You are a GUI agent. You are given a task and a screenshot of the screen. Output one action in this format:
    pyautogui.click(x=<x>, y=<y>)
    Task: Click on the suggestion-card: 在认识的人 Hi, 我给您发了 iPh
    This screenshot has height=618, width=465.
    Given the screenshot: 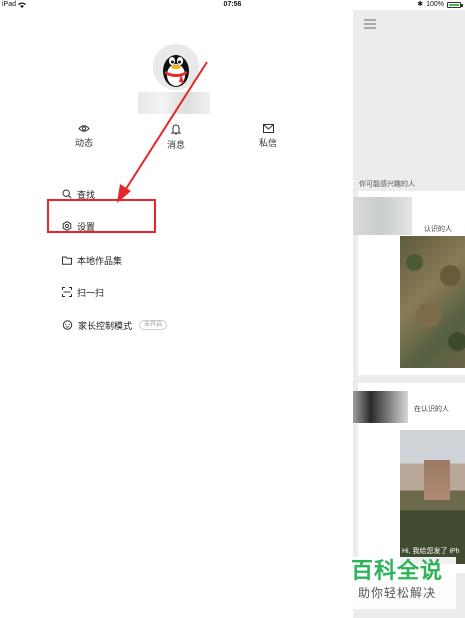 What is the action you would take?
    pyautogui.click(x=409, y=478)
    